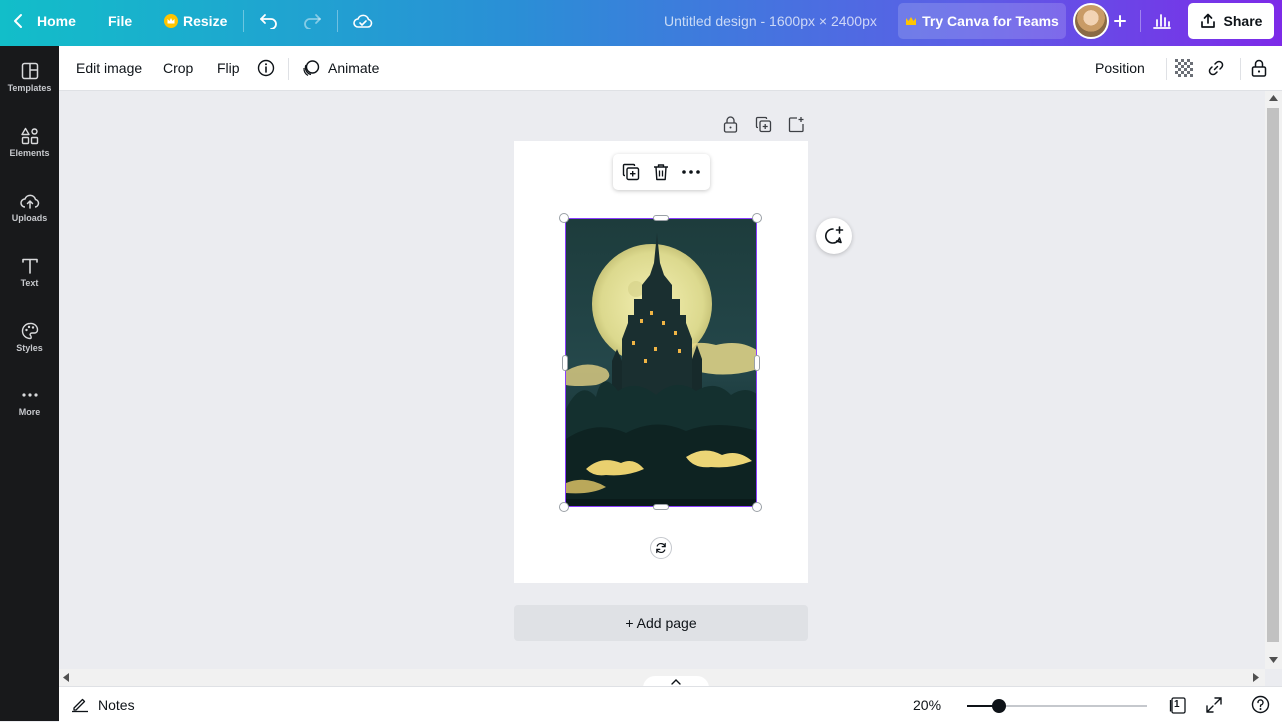 The width and height of the screenshot is (1282, 722). Describe the element at coordinates (66, 677) in the screenshot. I see `scroll-left-arrow-icon` at that location.